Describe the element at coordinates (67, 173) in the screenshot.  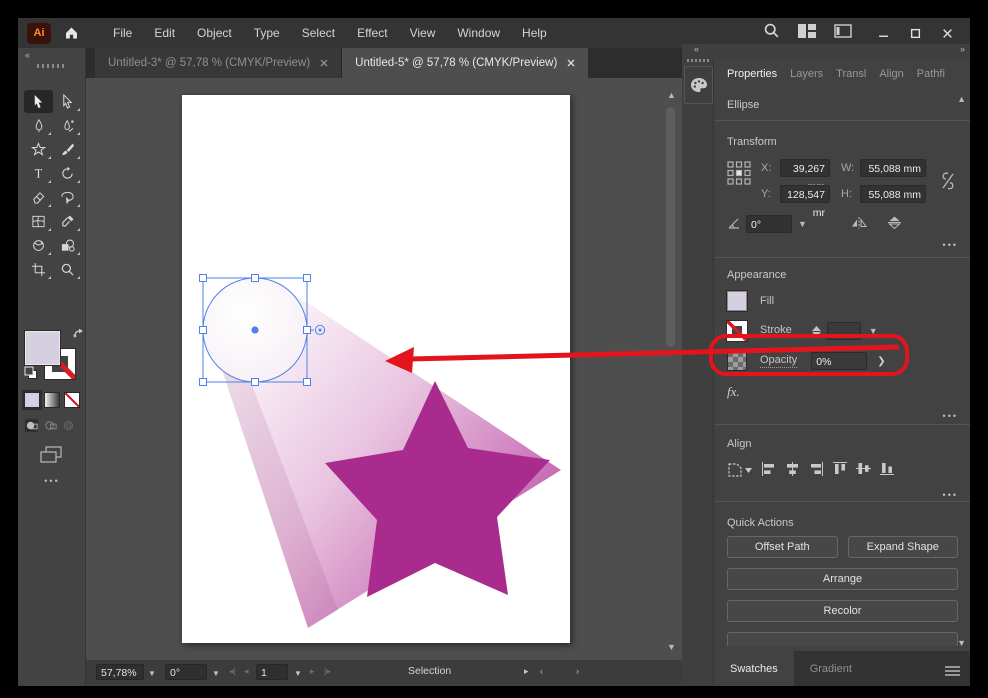
I see `rotate-tool` at that location.